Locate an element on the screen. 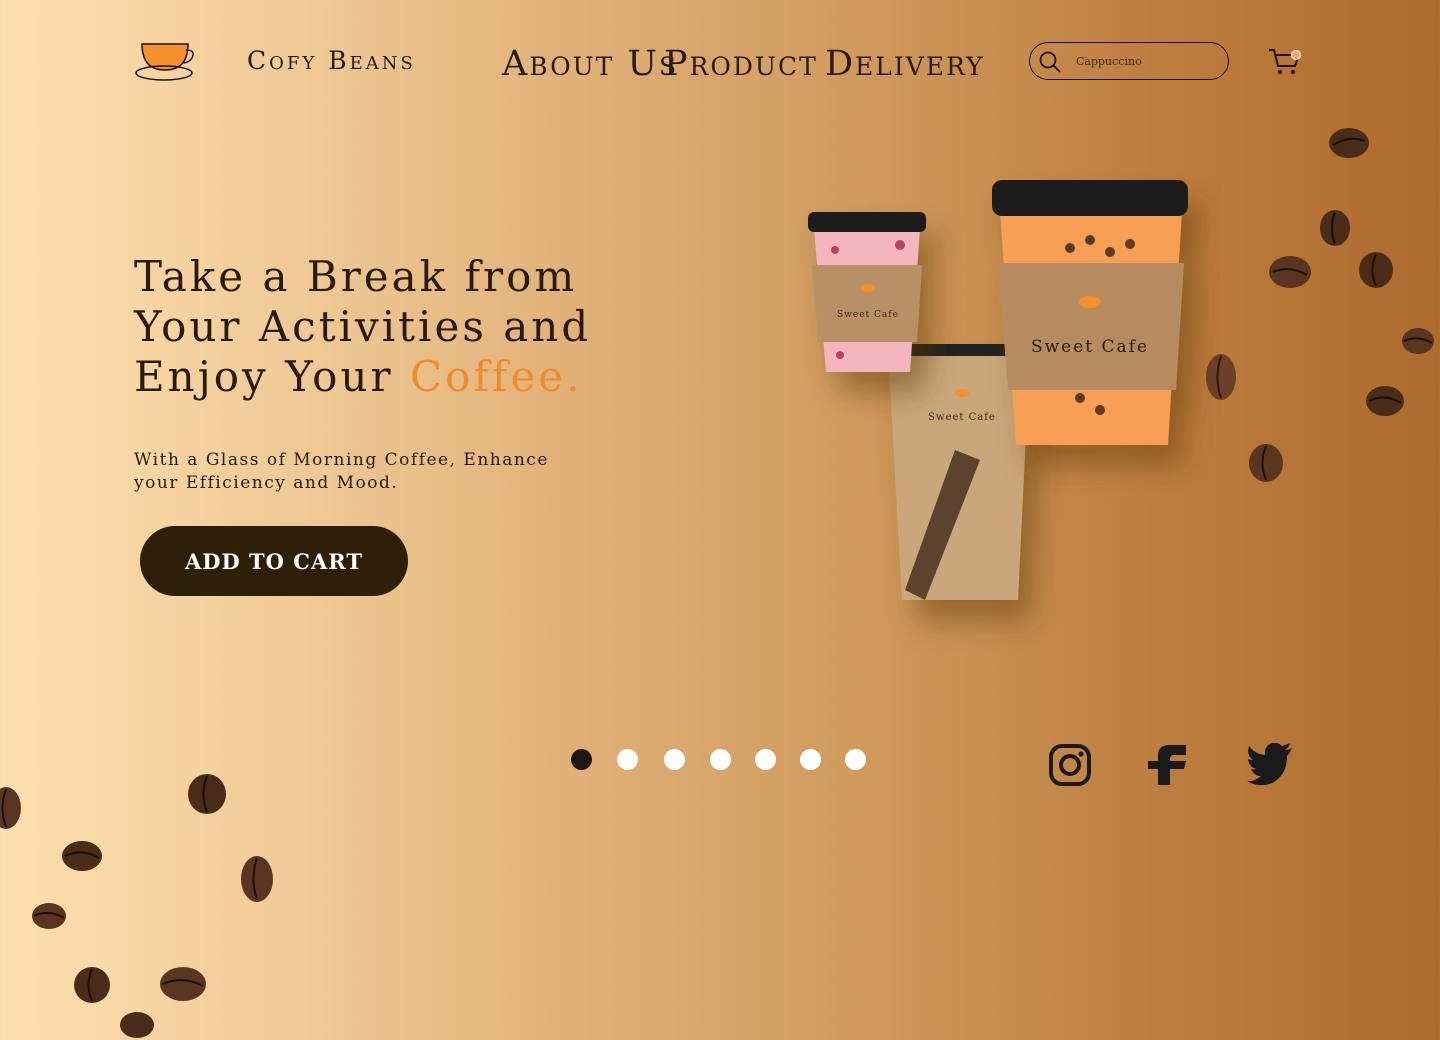  brand-name: Cofy Beans is located at coordinates (331, 60).